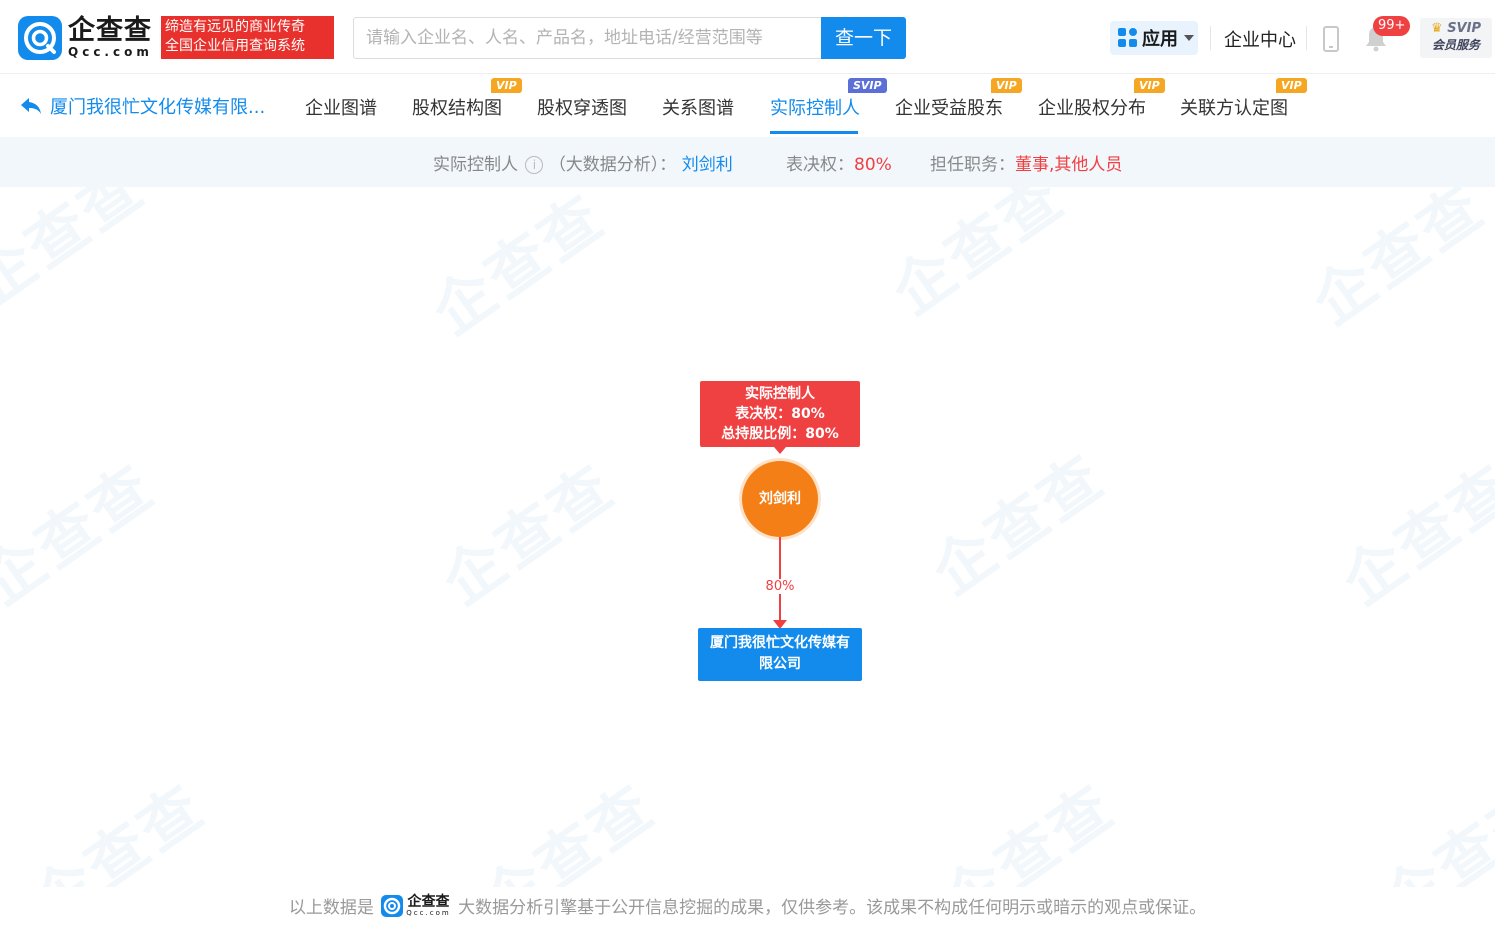  Describe the element at coordinates (780, 499) in the screenshot. I see `person-node: 刘剑利` at that location.